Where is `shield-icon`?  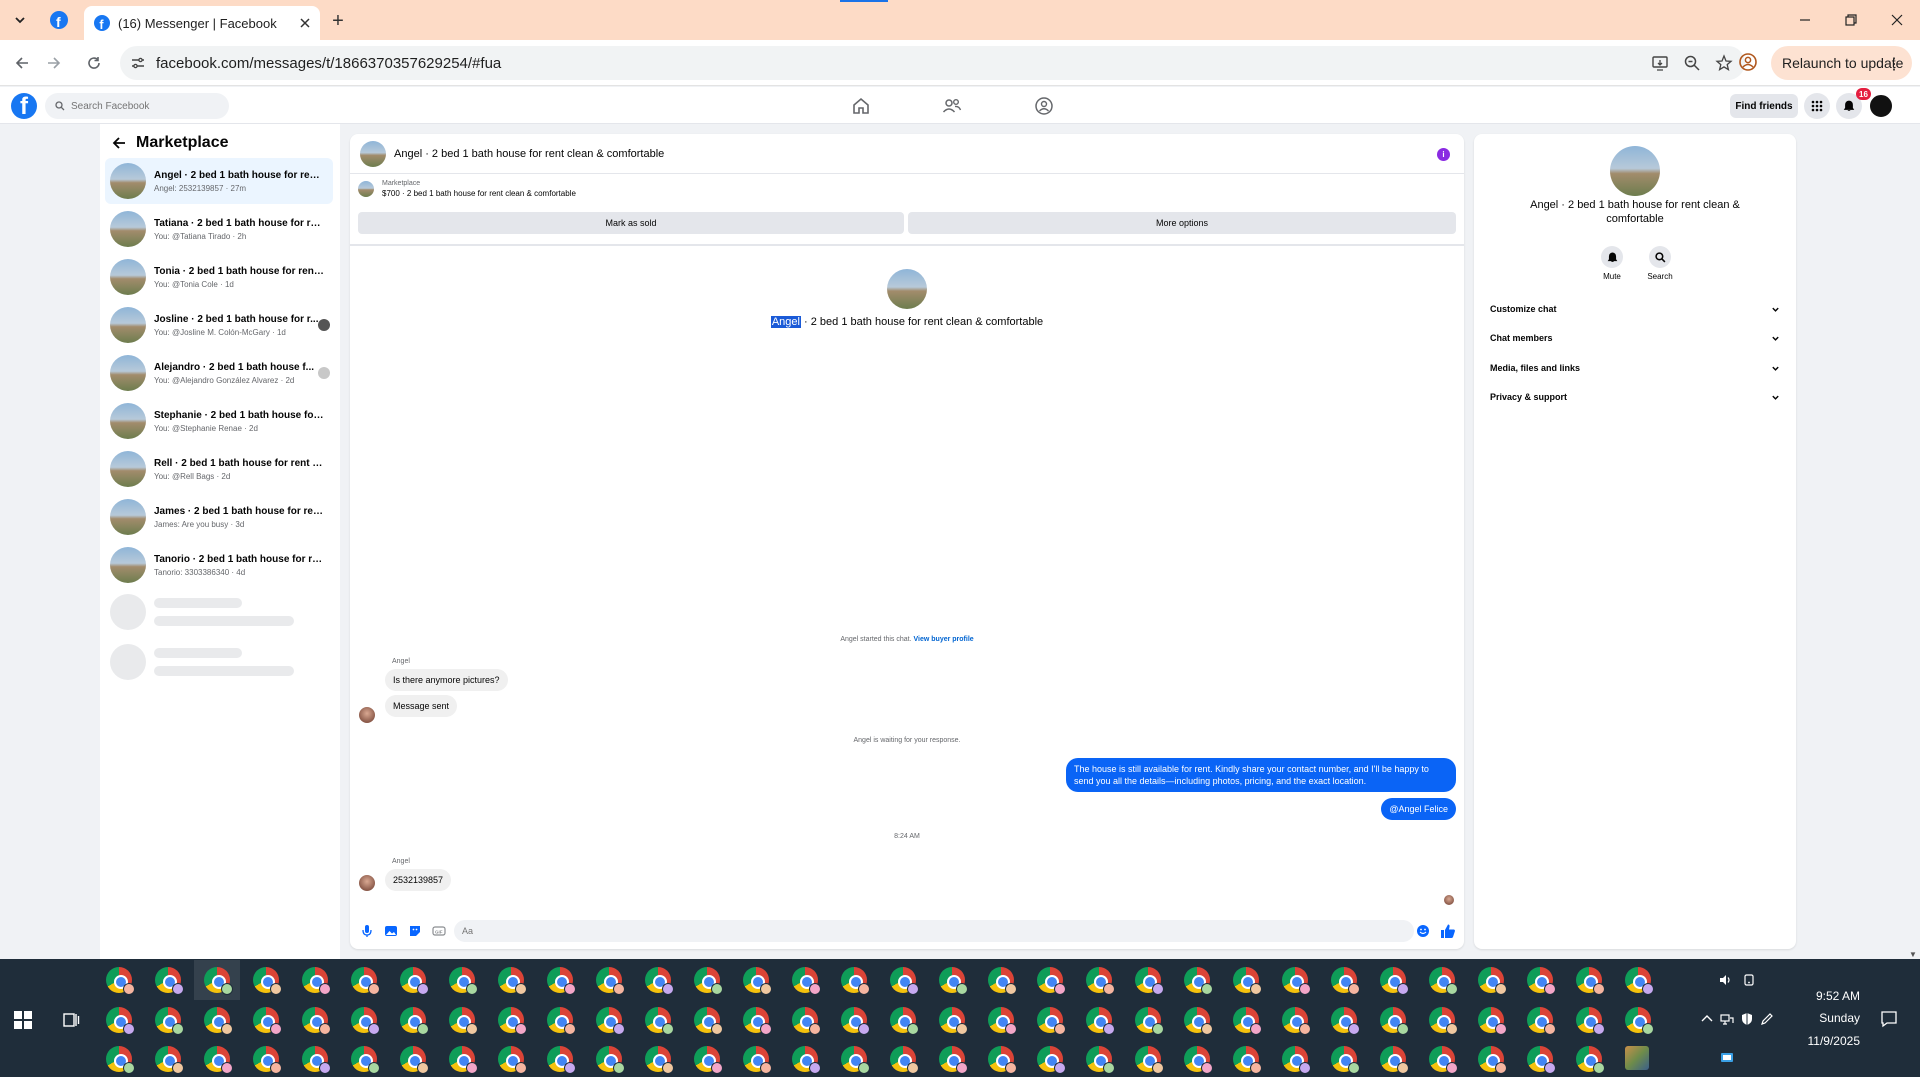
shield-icon is located at coordinates (1747, 1019).